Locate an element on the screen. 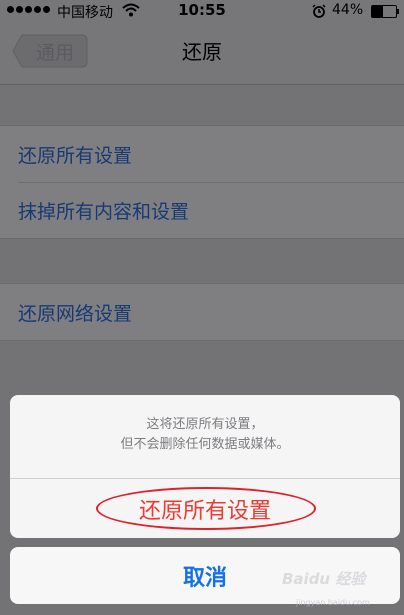 The height and width of the screenshot is (615, 404). erase-all-content-row: 抹掉所有内容和设置 is located at coordinates (202, 210).